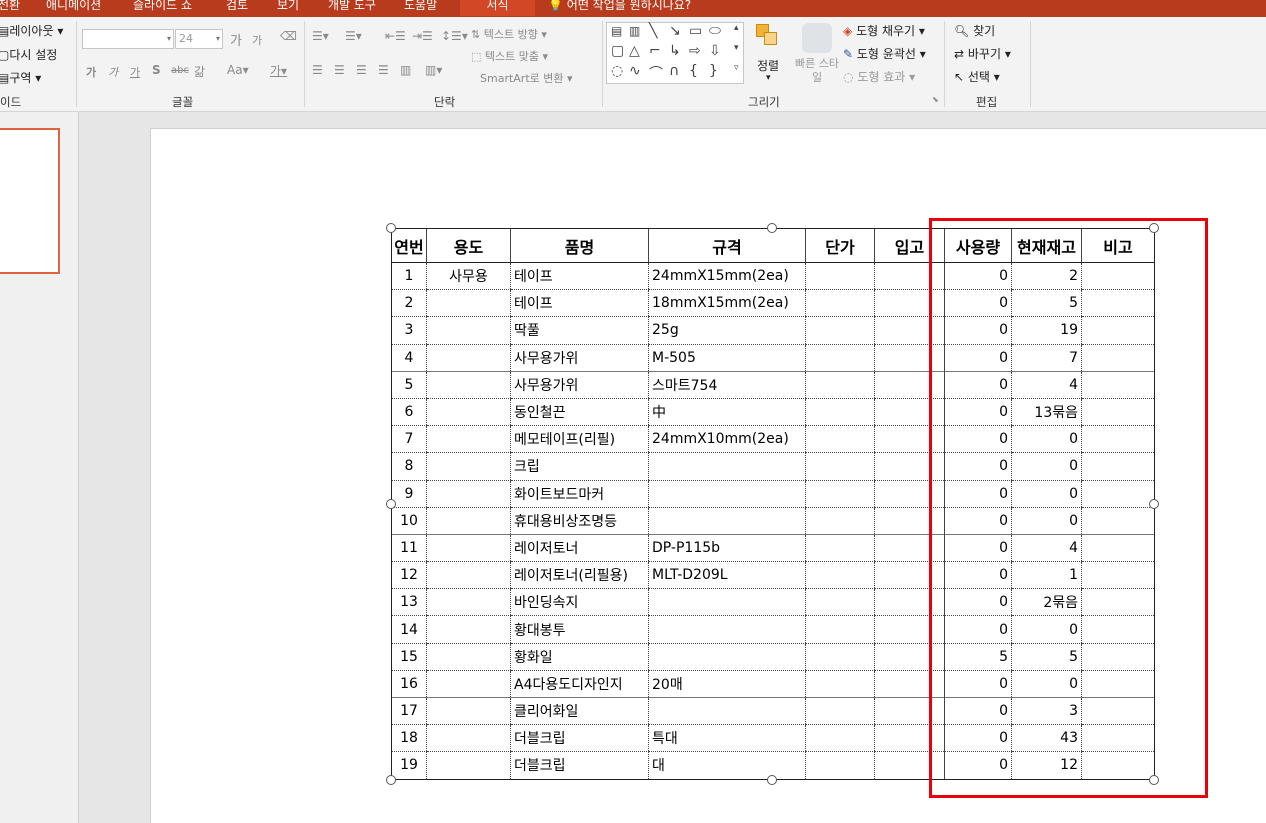  Describe the element at coordinates (617, 71) in the screenshot. I see `callout-shape-icon: ◌` at that location.